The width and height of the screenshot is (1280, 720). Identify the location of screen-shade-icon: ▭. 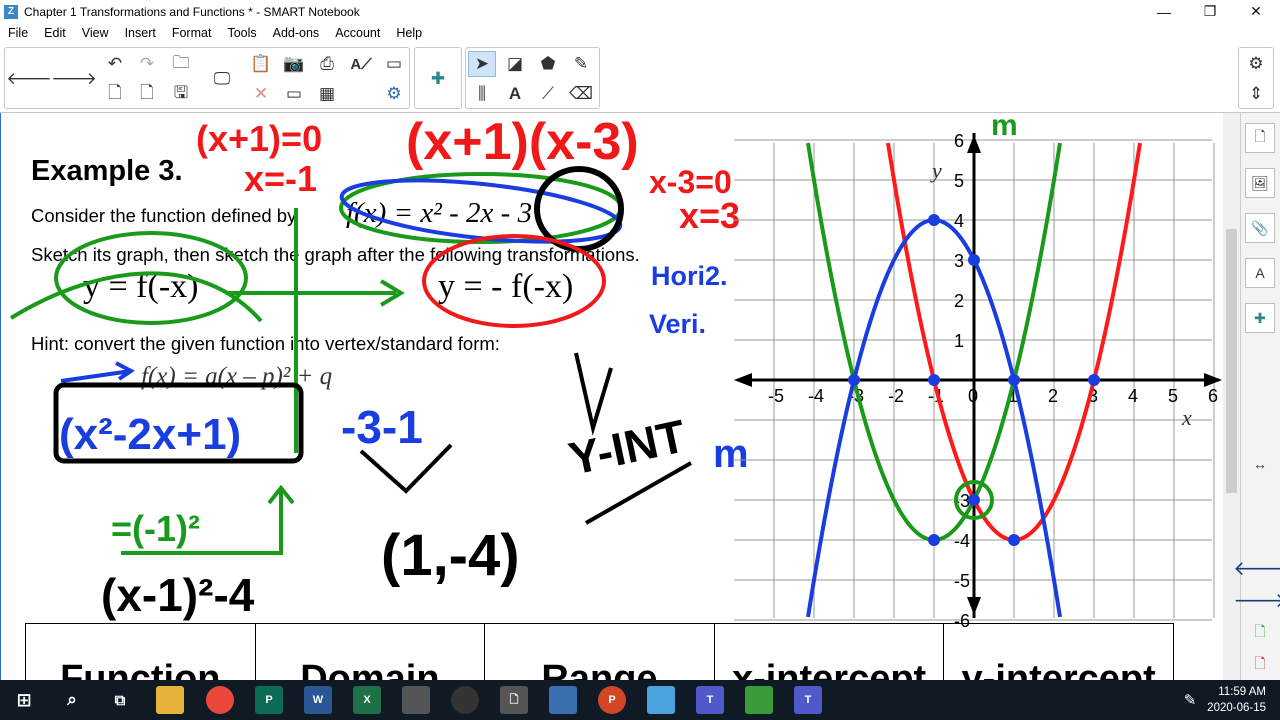
(394, 64).